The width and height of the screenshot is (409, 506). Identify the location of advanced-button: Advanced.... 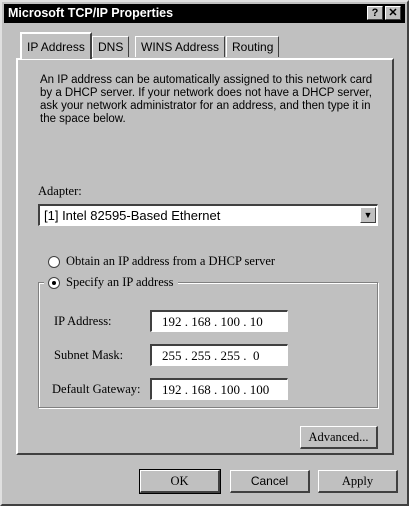
(339, 437).